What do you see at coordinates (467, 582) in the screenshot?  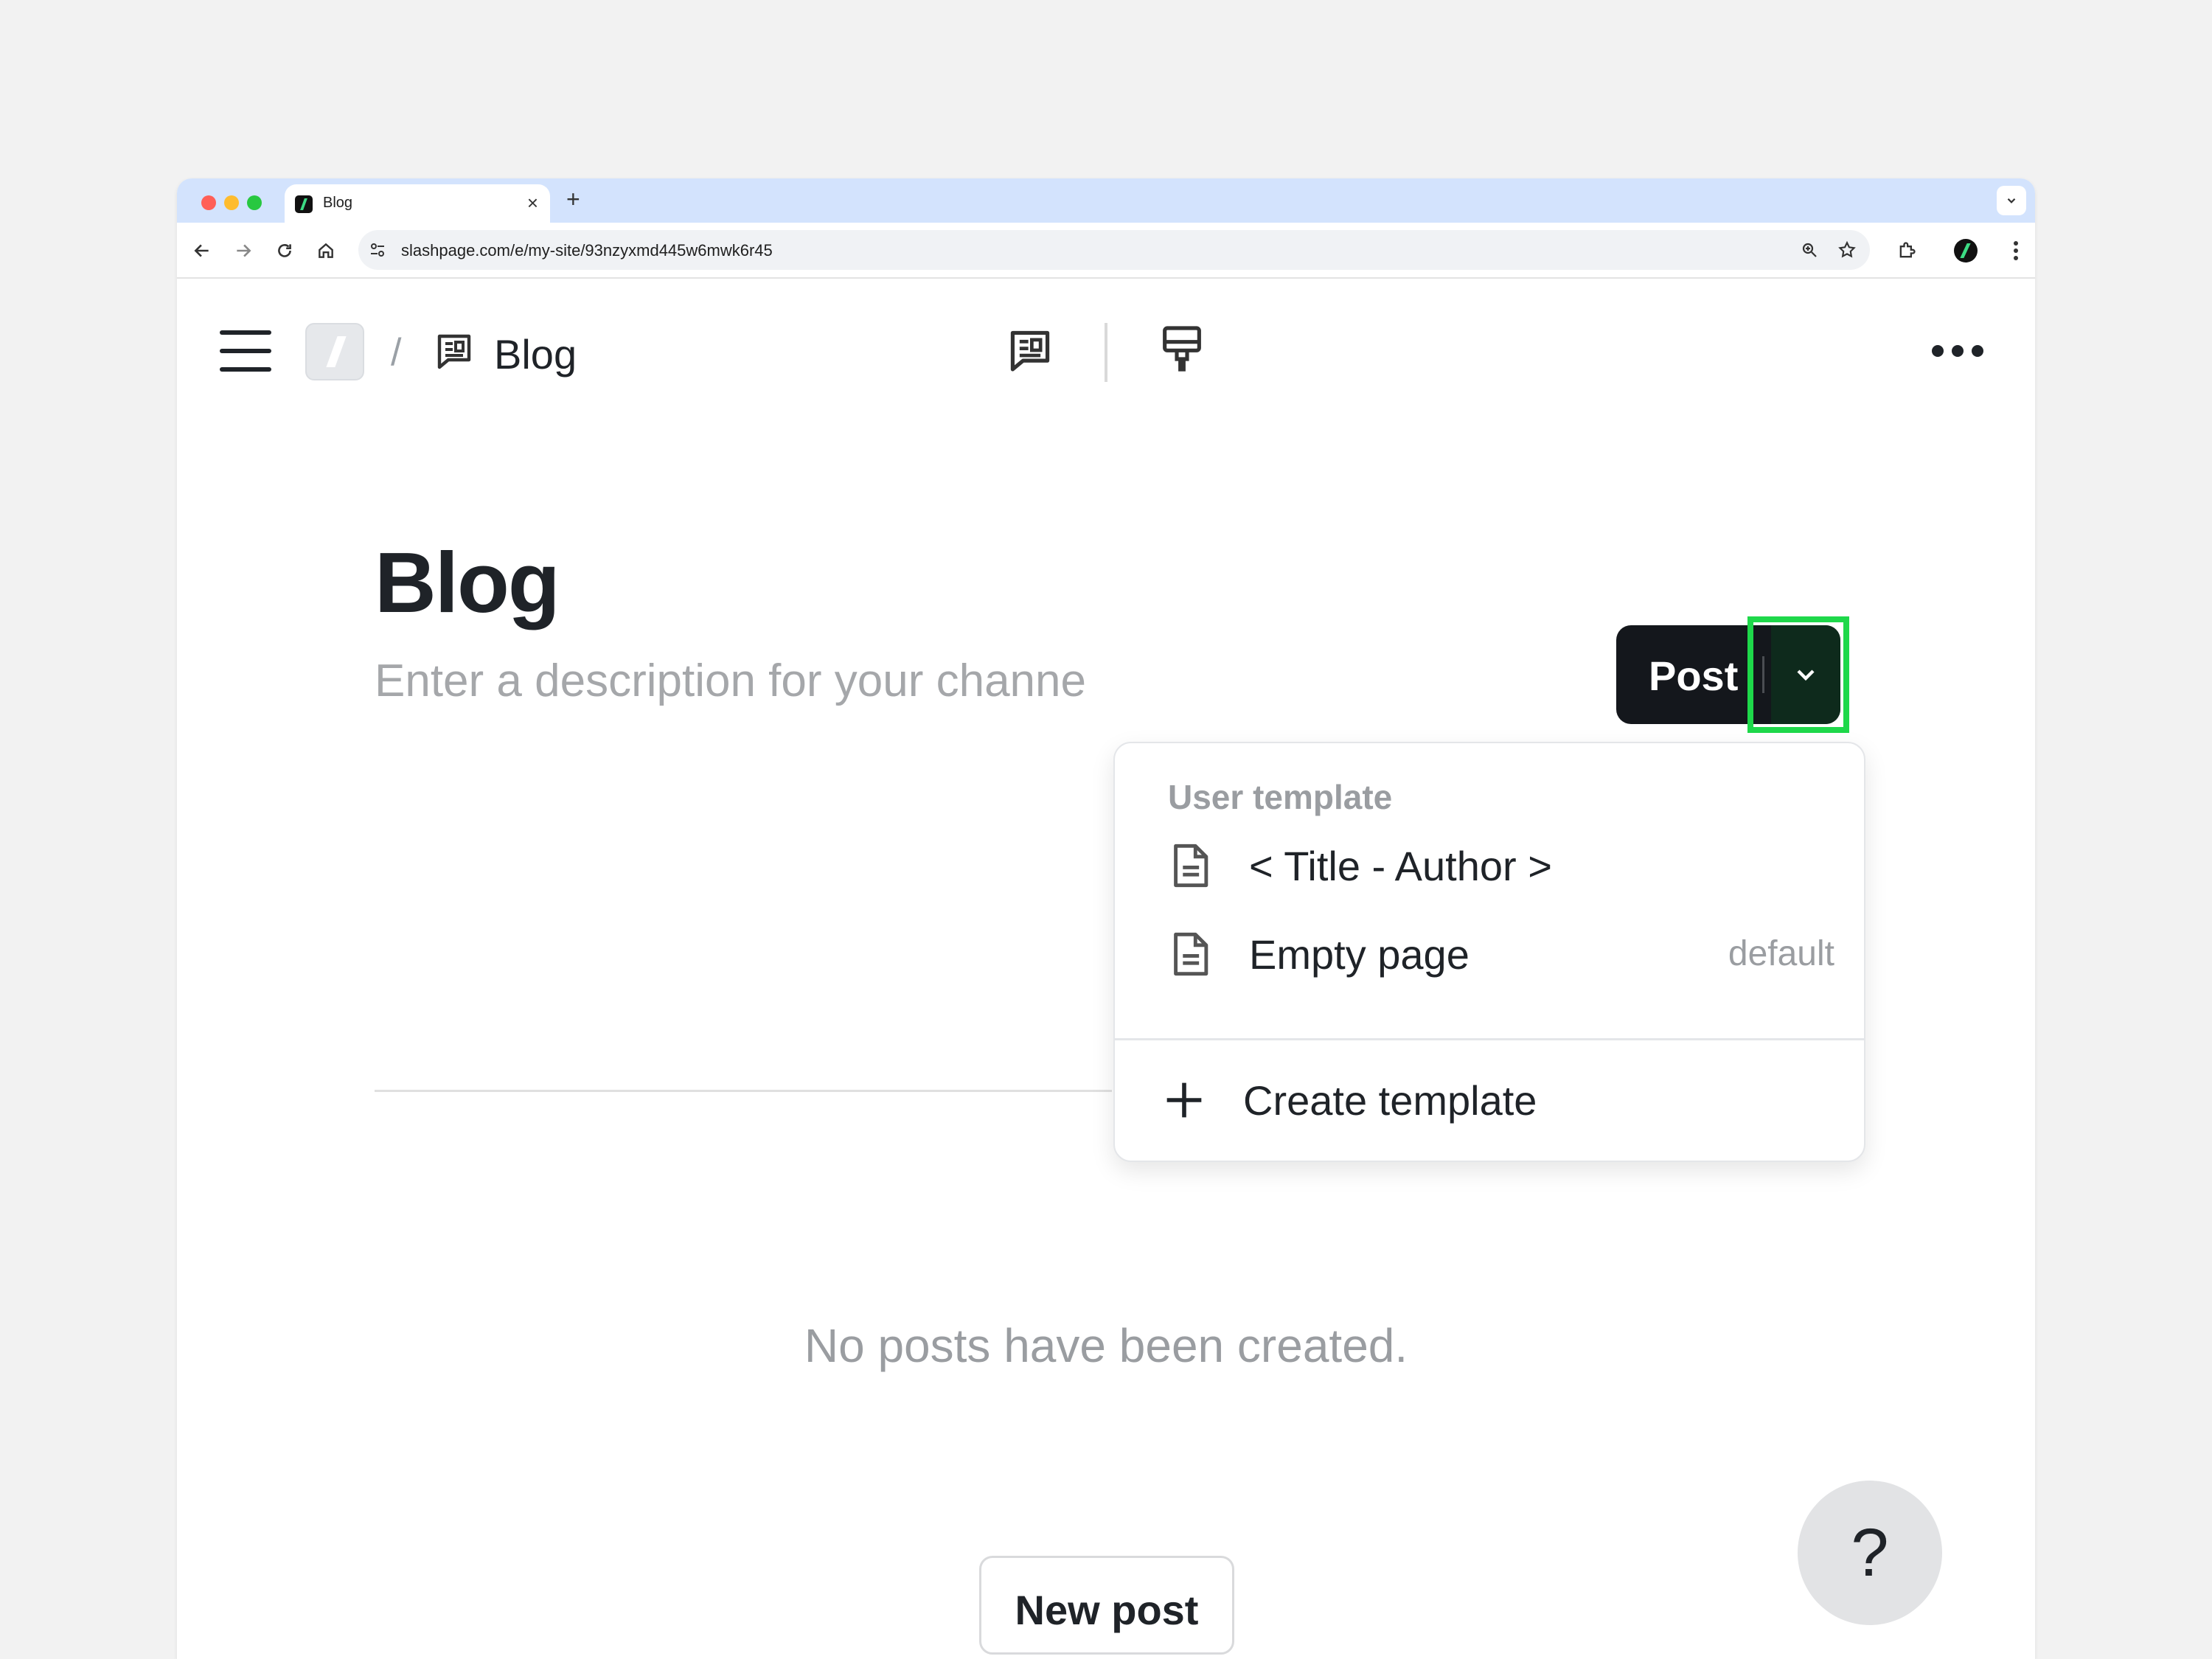 I see `page-title: Blog` at bounding box center [467, 582].